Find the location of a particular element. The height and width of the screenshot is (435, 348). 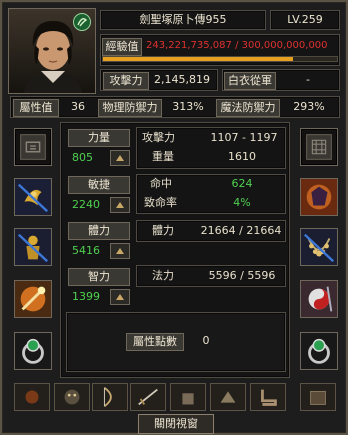

bead-necklace-crossed-icon is located at coordinates (319, 247).